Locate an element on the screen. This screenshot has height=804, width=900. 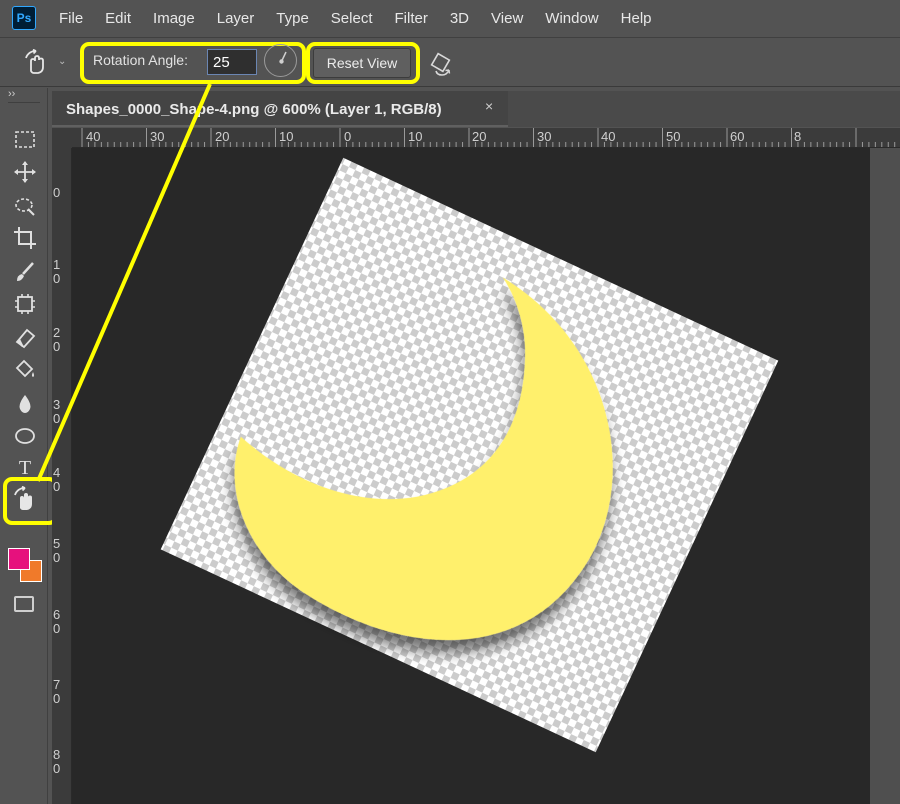
paint-bucket-icon is located at coordinates (25, 370).